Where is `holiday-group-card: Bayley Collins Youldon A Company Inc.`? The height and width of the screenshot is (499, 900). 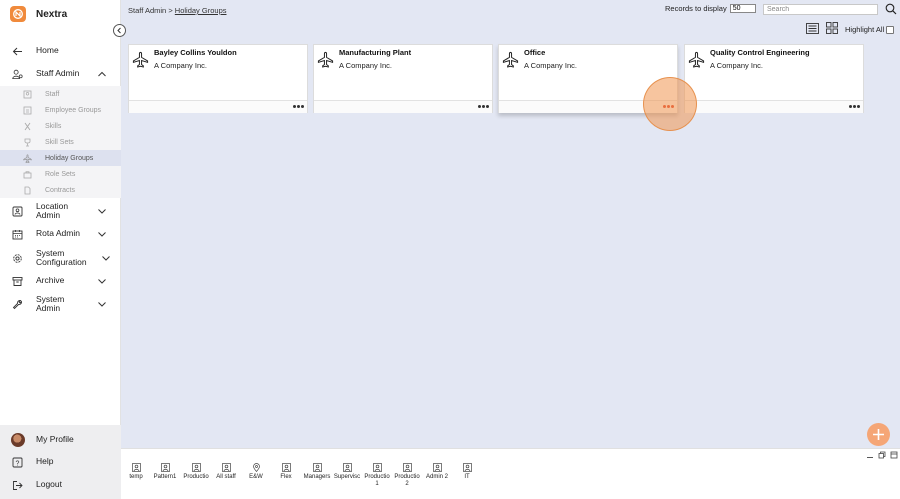 holiday-group-card: Bayley Collins Youldon A Company Inc. is located at coordinates (218, 78).